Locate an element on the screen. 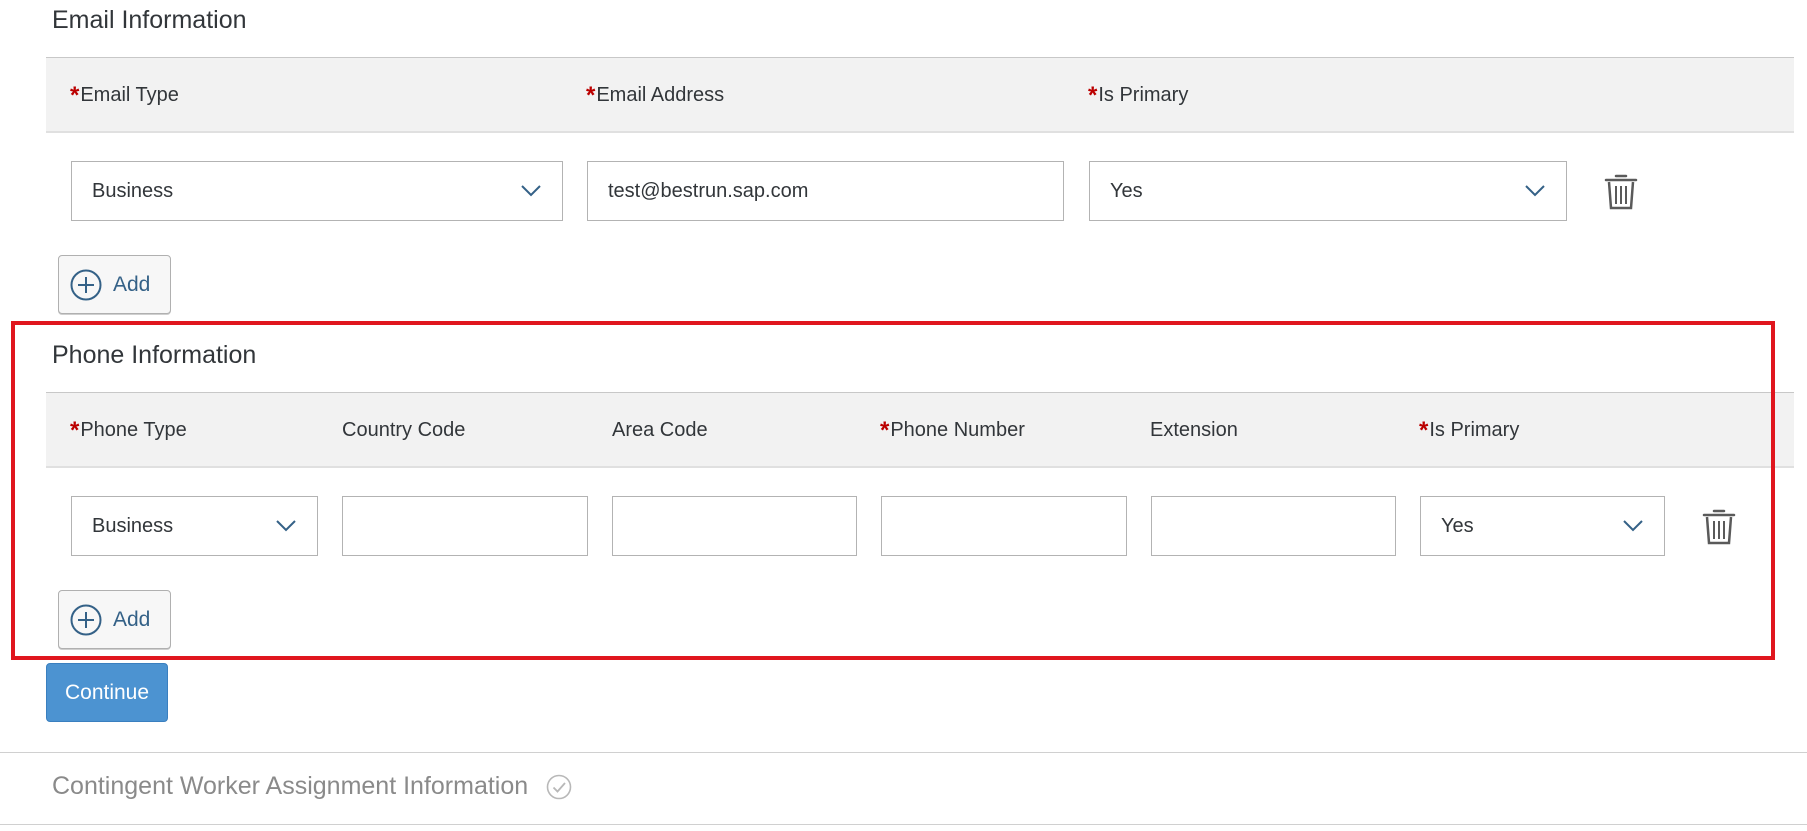 This screenshot has width=1807, height=831. phone-is-primary-select: Yes is located at coordinates (1542, 526).